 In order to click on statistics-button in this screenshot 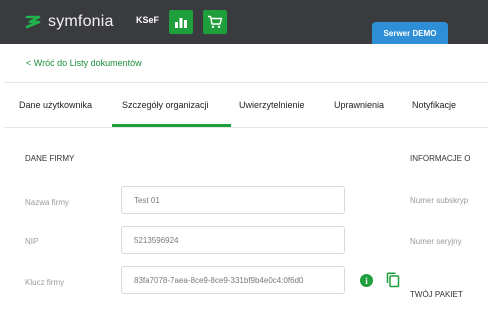, I will do `click(181, 22)`.